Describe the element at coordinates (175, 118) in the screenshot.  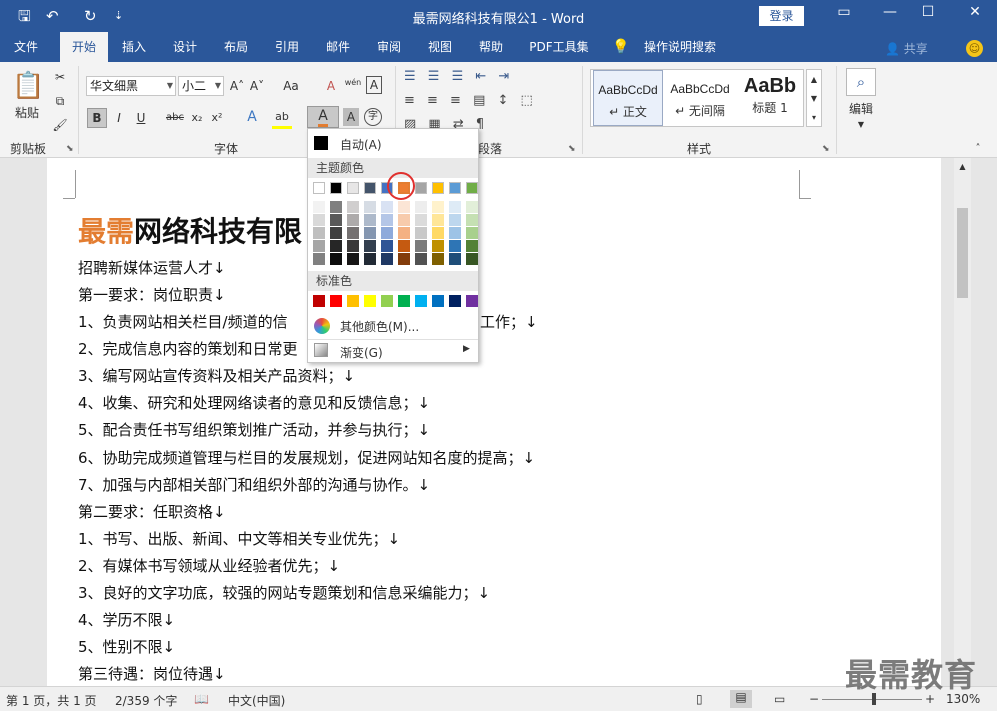
I see `strikethrough-button: abc` at that location.